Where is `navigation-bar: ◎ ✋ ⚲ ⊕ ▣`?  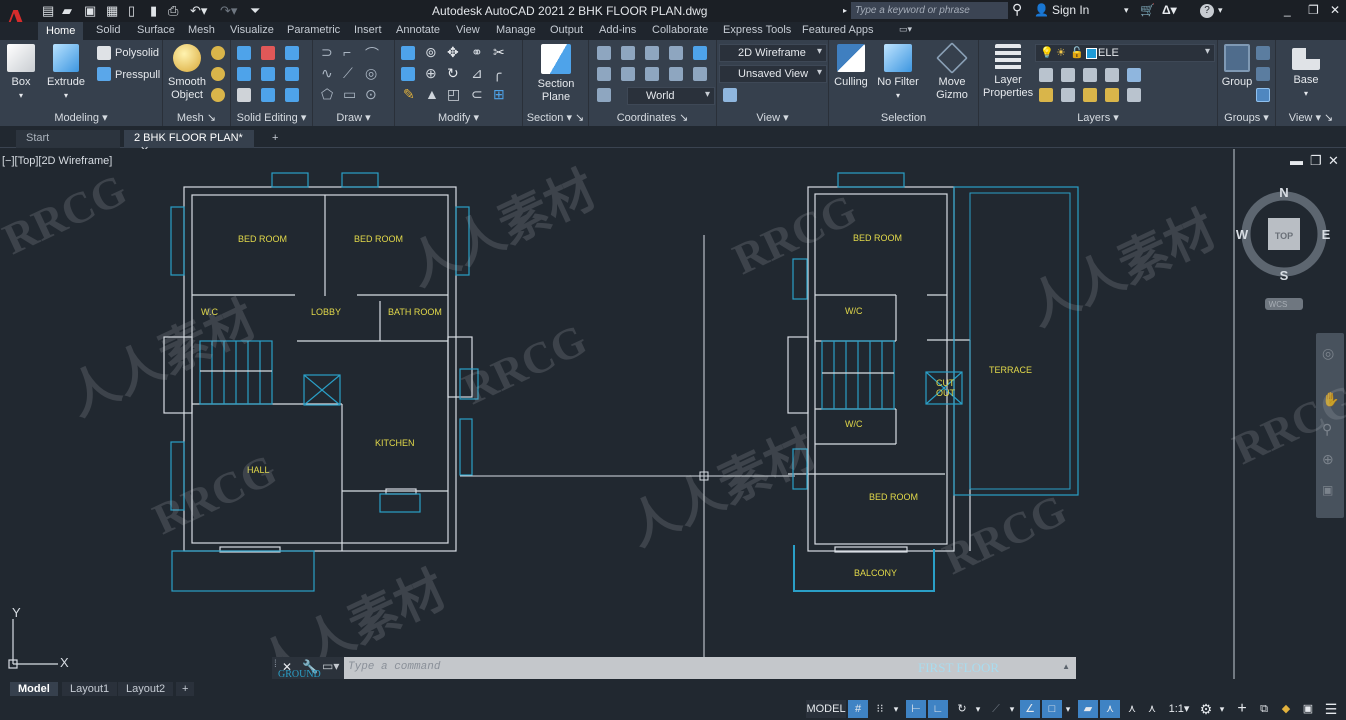 navigation-bar: ◎ ✋ ⚲ ⊕ ▣ is located at coordinates (1330, 425).